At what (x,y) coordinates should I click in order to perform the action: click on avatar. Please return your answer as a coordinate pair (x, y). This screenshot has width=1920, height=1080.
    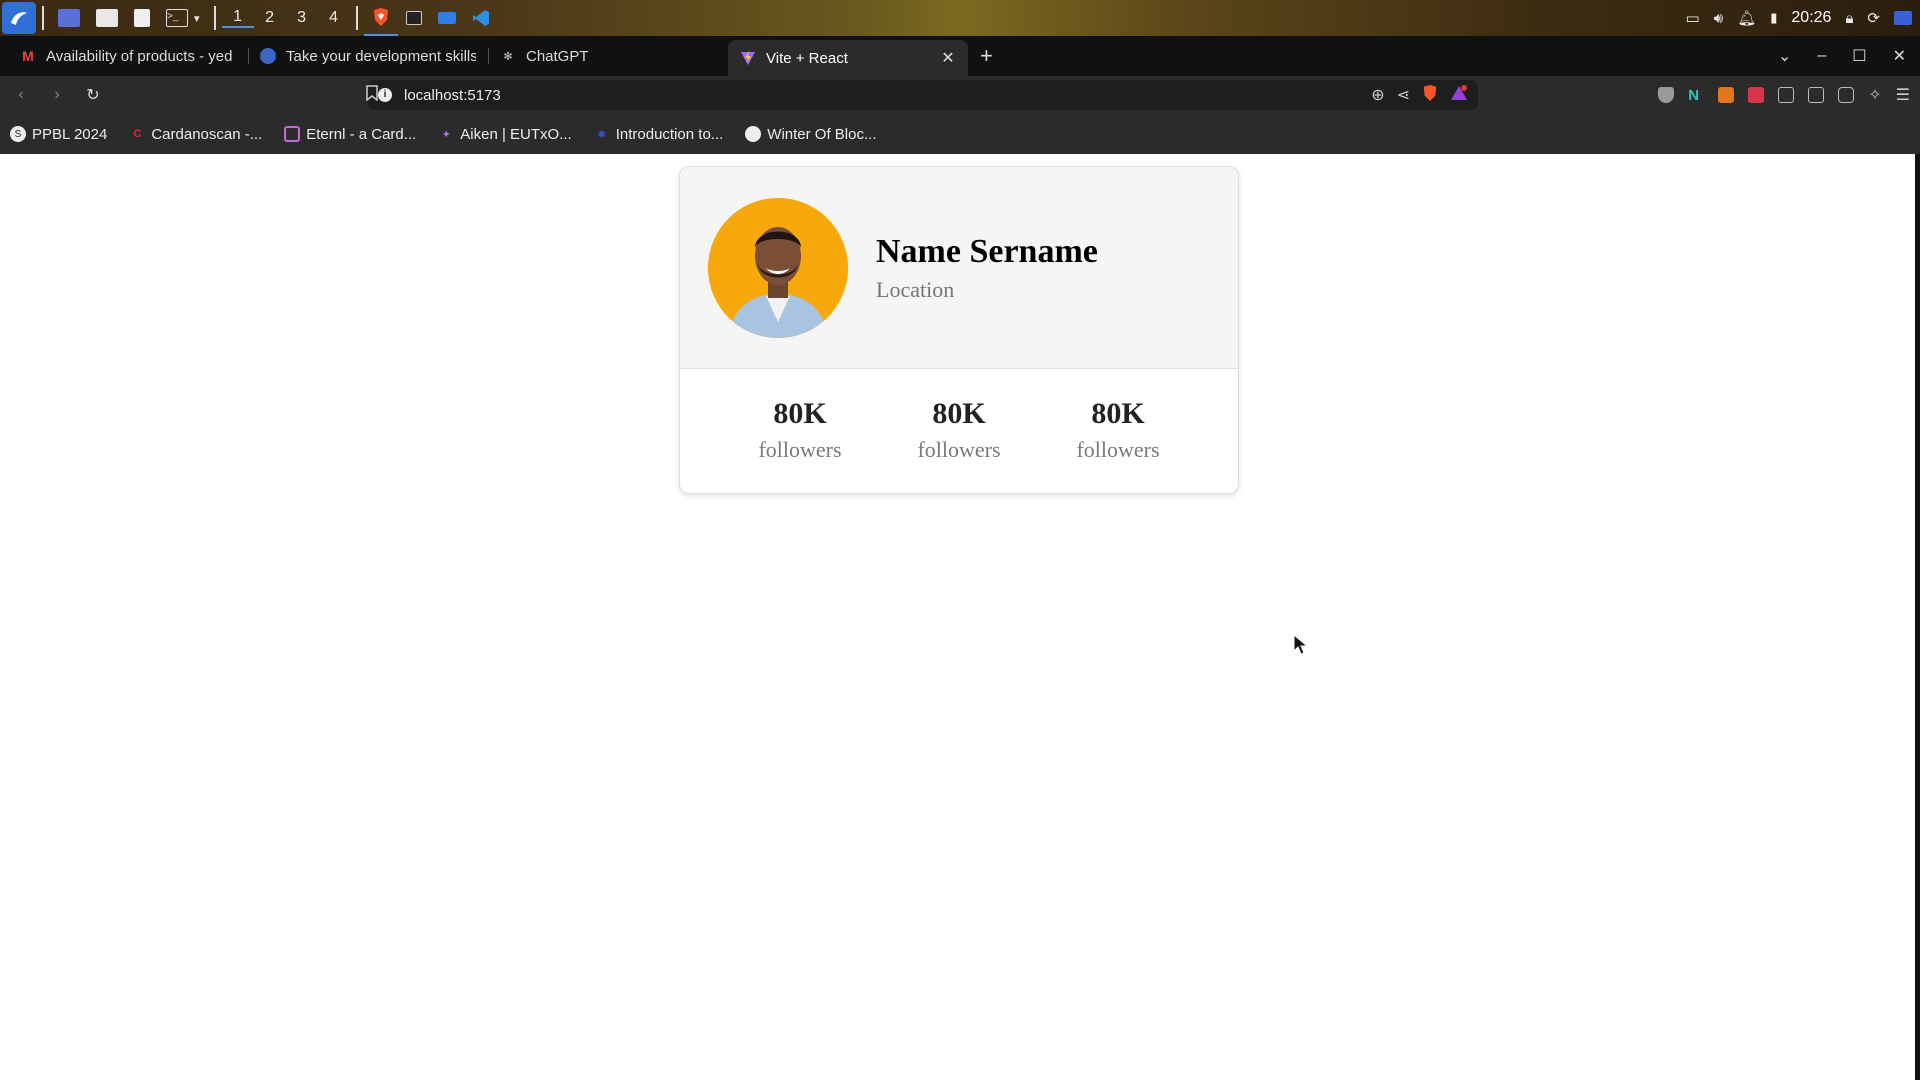
    Looking at the image, I should click on (778, 267).